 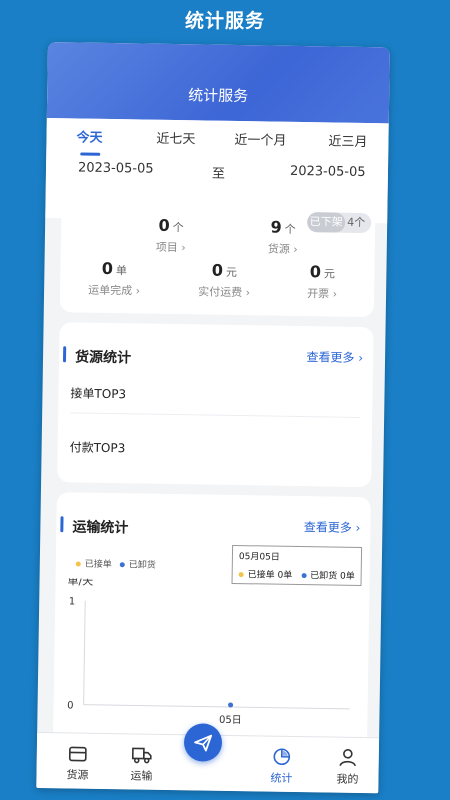 I want to click on nav-item-source: 货源, so click(x=77, y=763).